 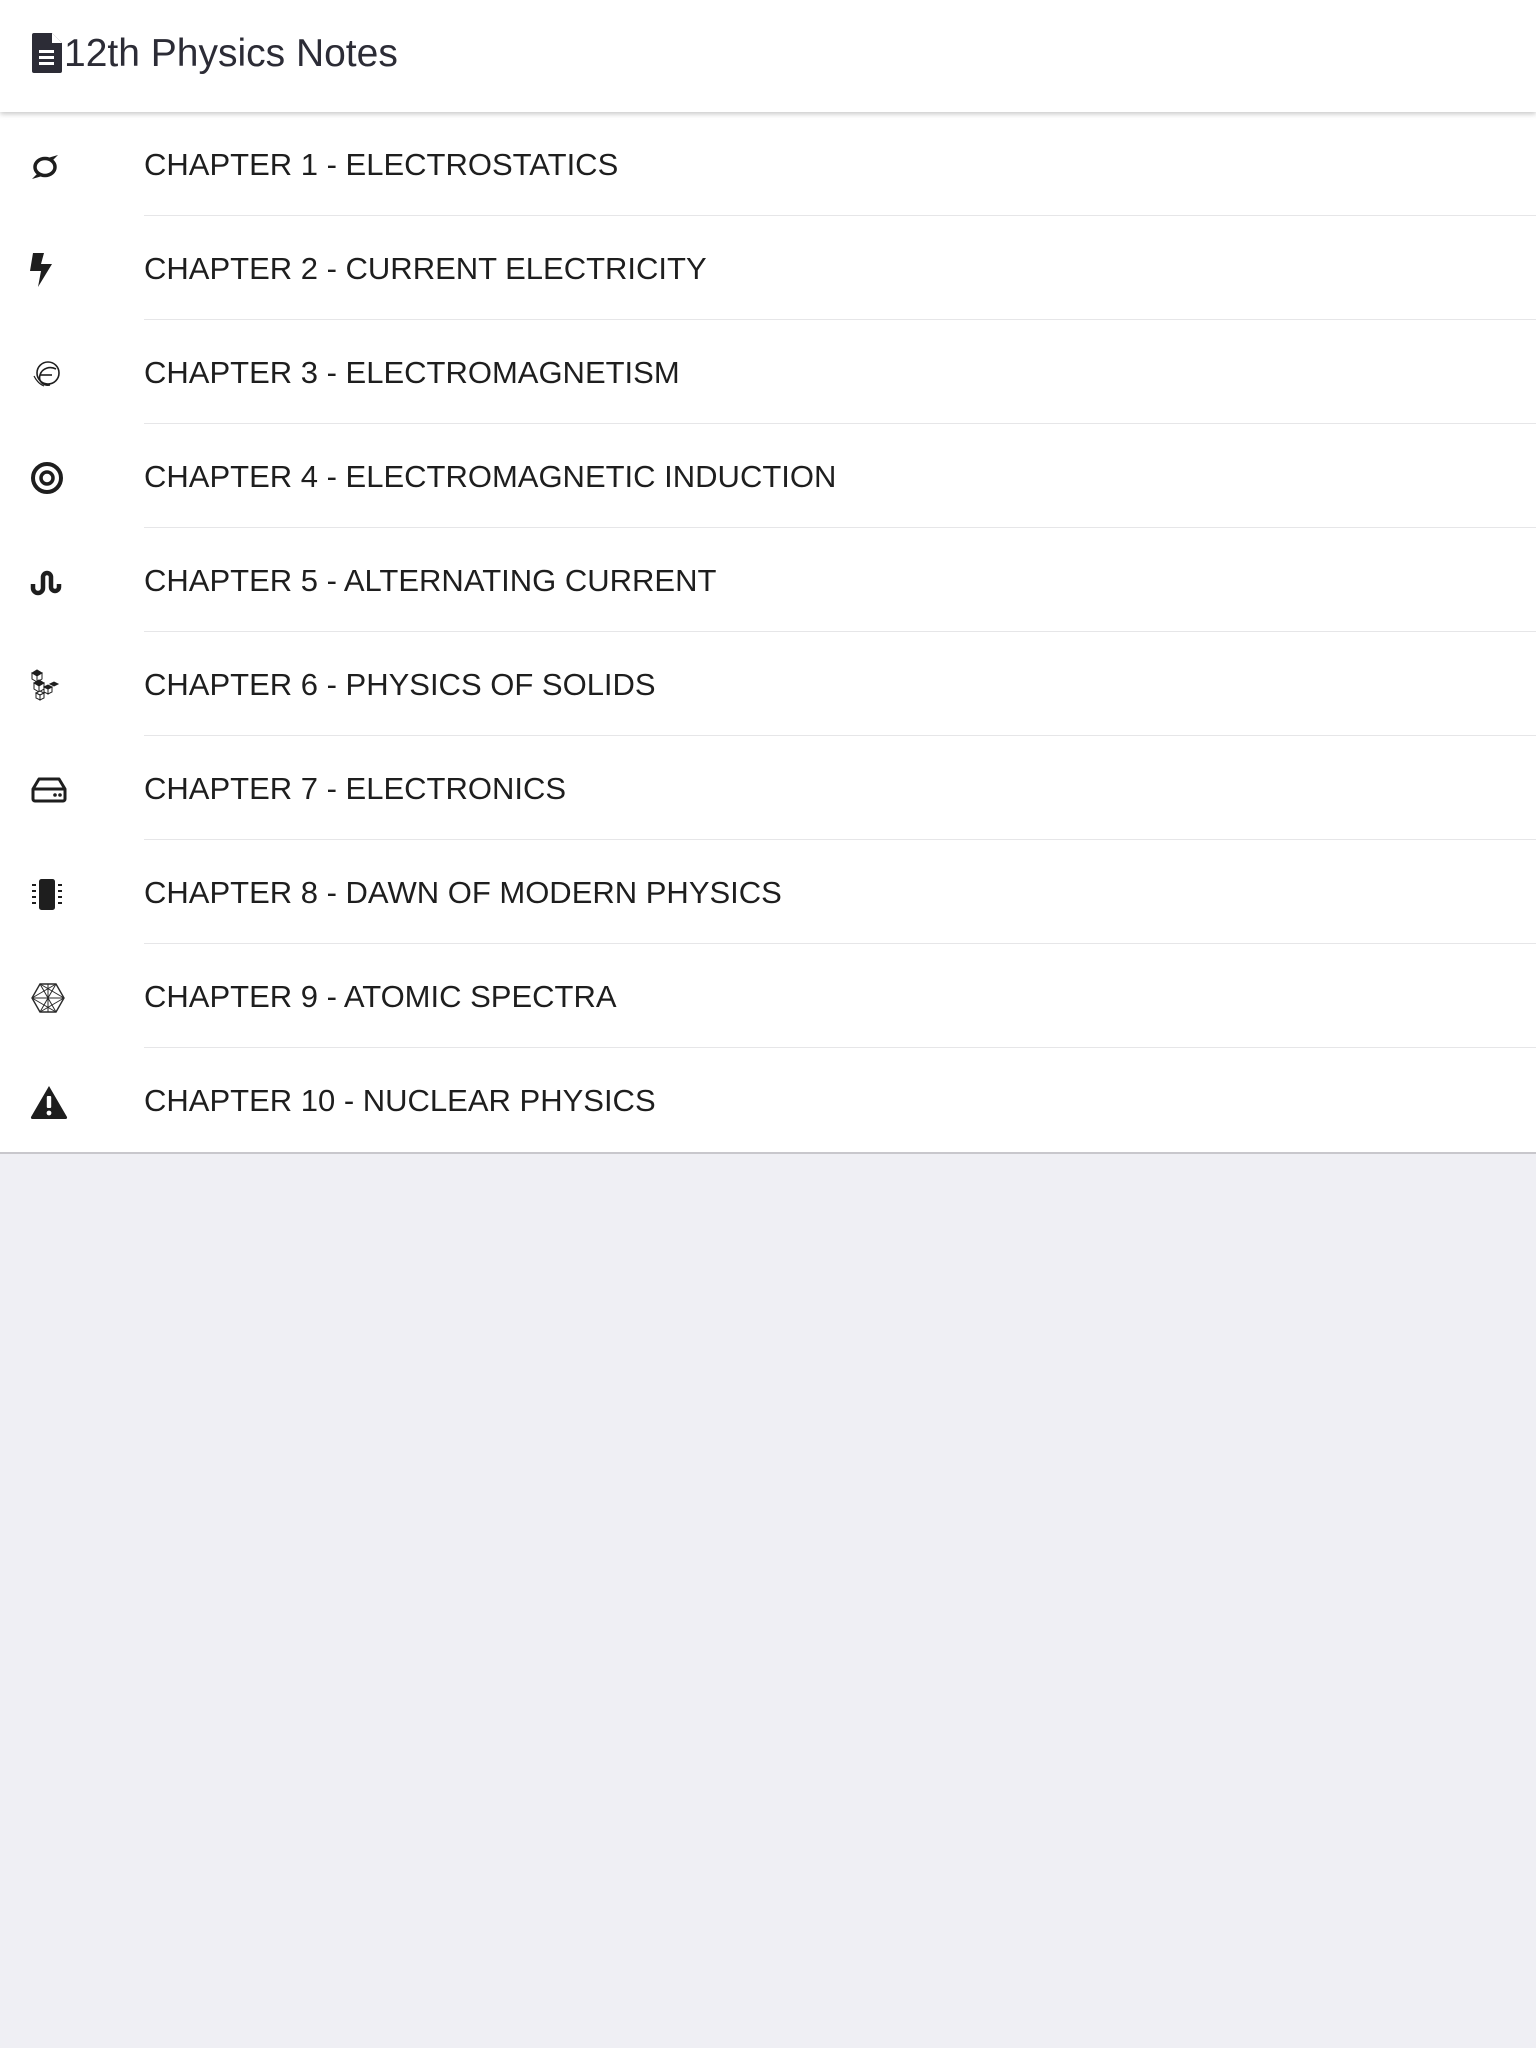 I want to click on chapter-item-1: CHAPTER 1 - ELECTROSTATICS, so click(x=768, y=164).